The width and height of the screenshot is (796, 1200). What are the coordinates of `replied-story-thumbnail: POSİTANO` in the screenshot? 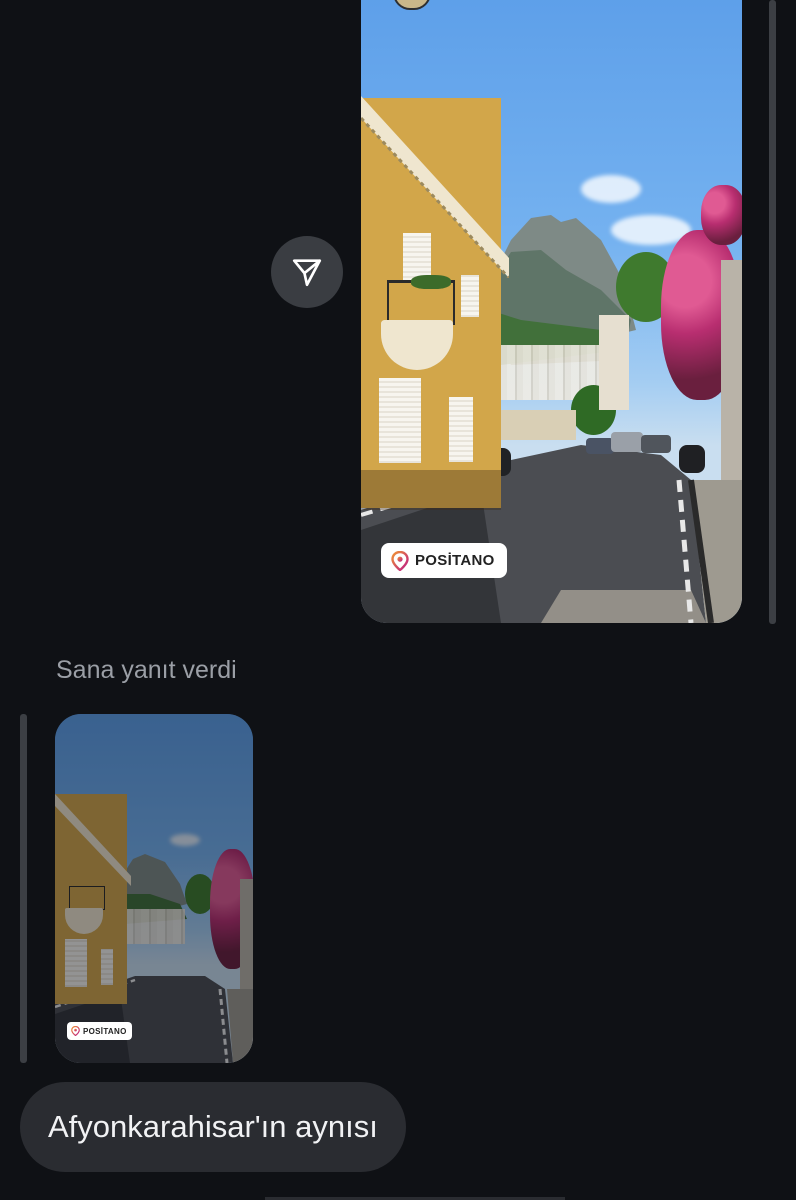 It's located at (154, 888).